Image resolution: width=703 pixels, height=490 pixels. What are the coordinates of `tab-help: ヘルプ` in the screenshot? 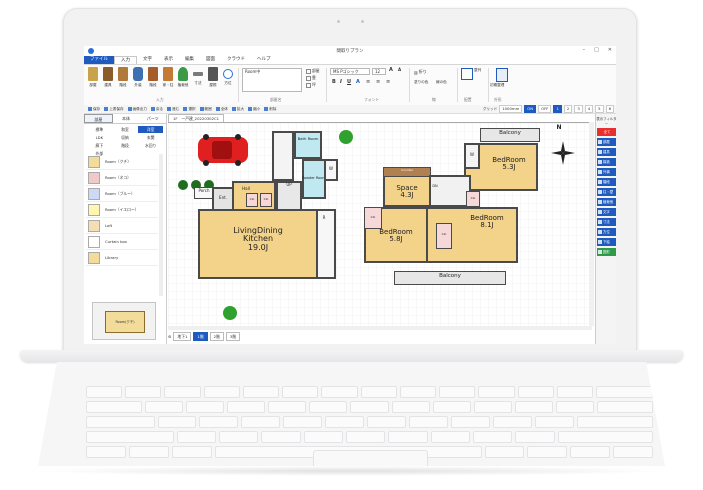 It's located at (264, 60).